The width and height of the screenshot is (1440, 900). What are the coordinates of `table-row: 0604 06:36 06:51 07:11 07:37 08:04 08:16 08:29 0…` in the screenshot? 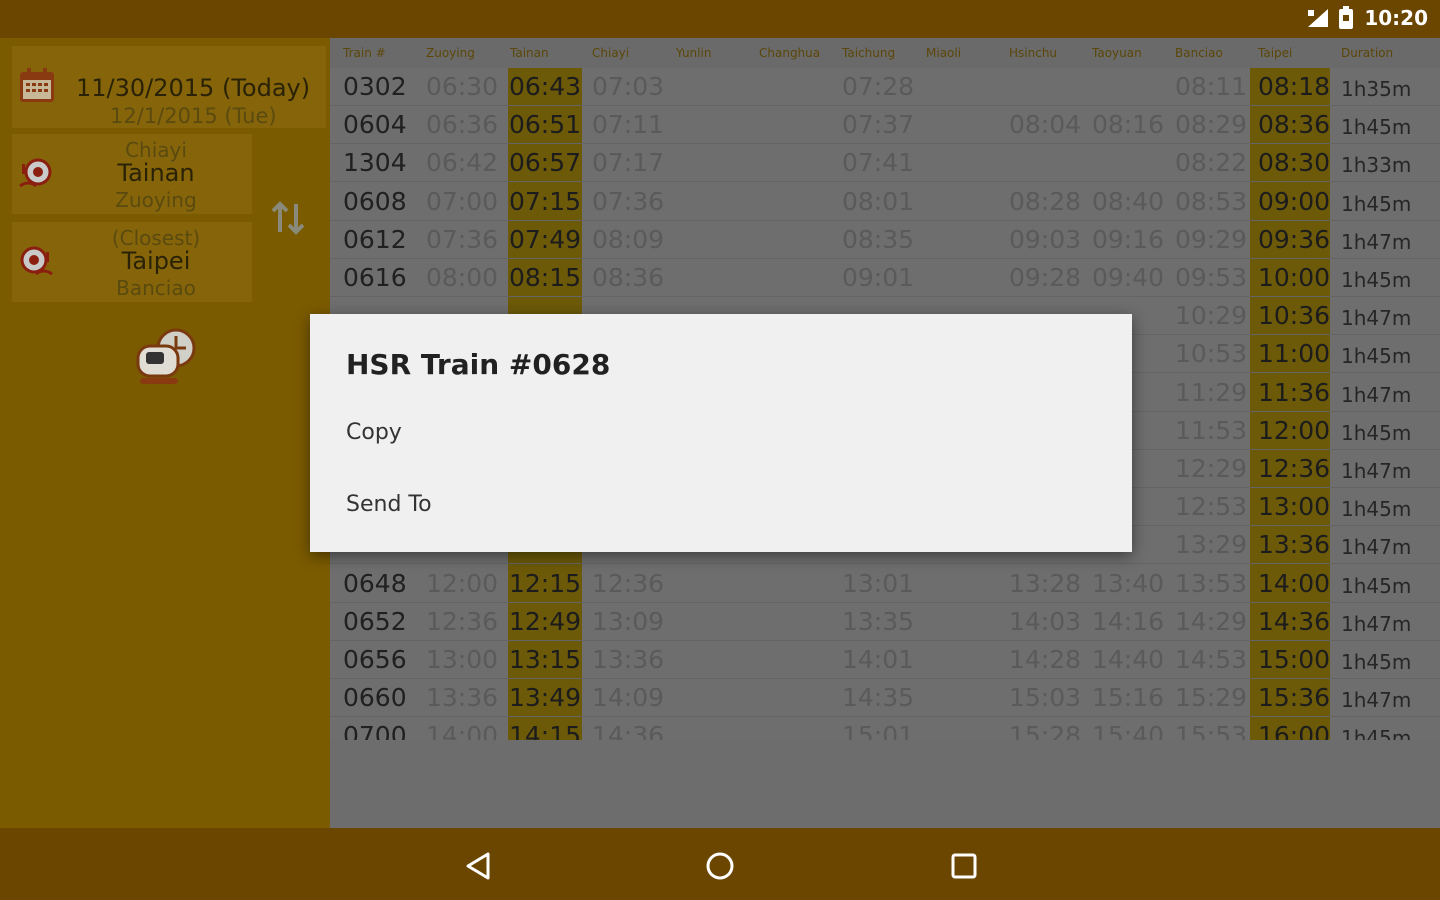 It's located at (885, 125).